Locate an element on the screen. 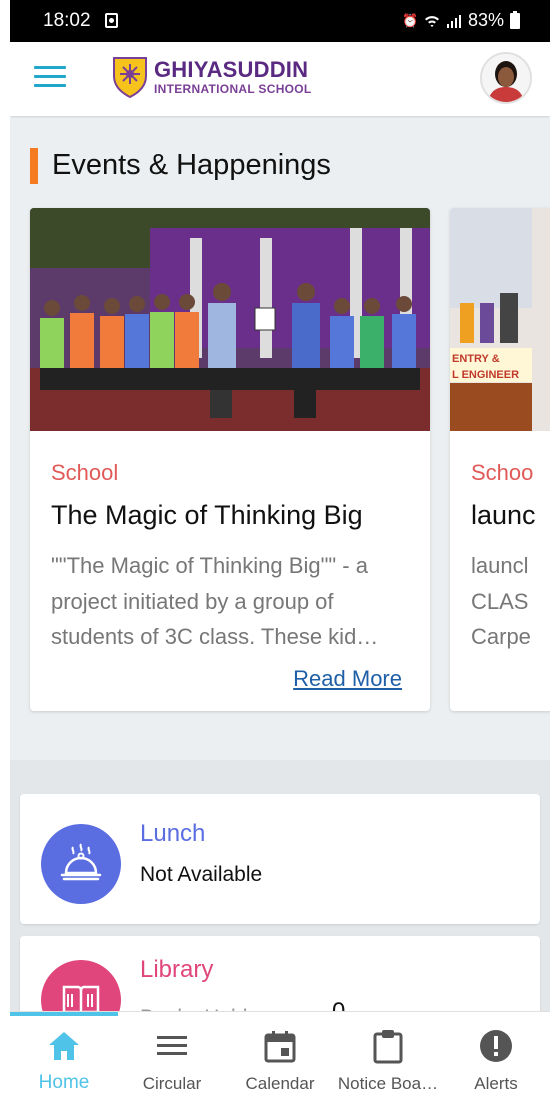 This screenshot has height=1109, width=557. event-title: launc is located at coordinates (503, 515).